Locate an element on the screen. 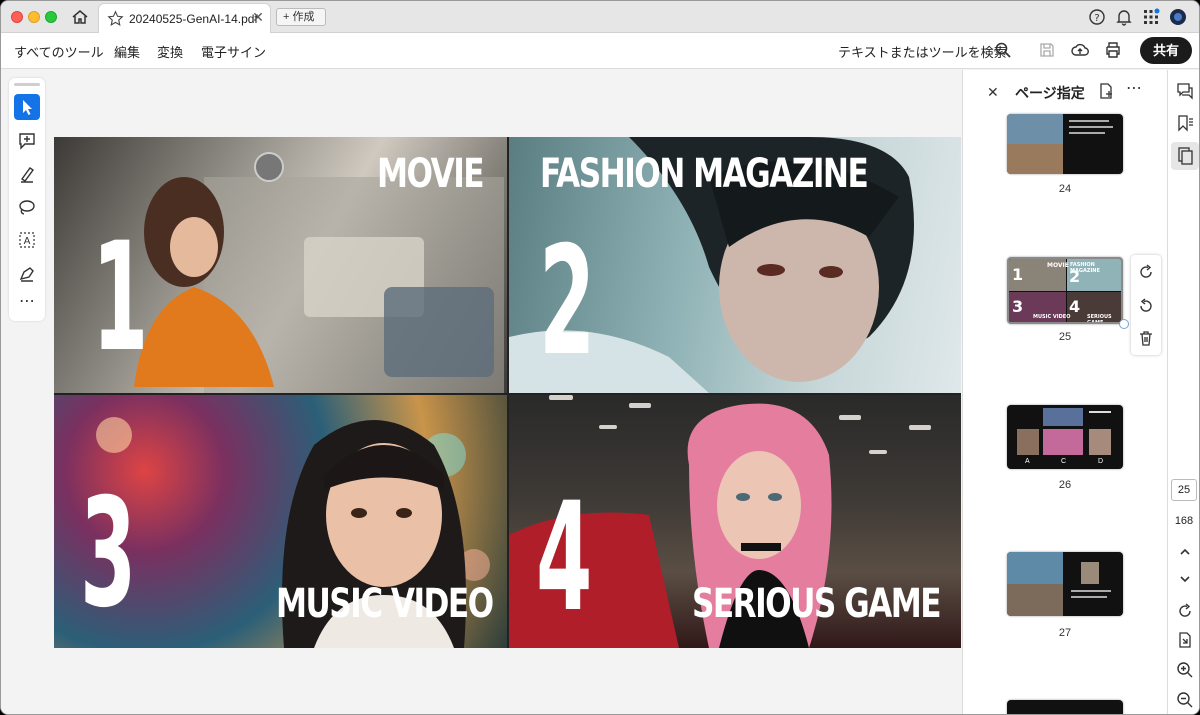  page-thumbnails-icon is located at coordinates (1185, 156).